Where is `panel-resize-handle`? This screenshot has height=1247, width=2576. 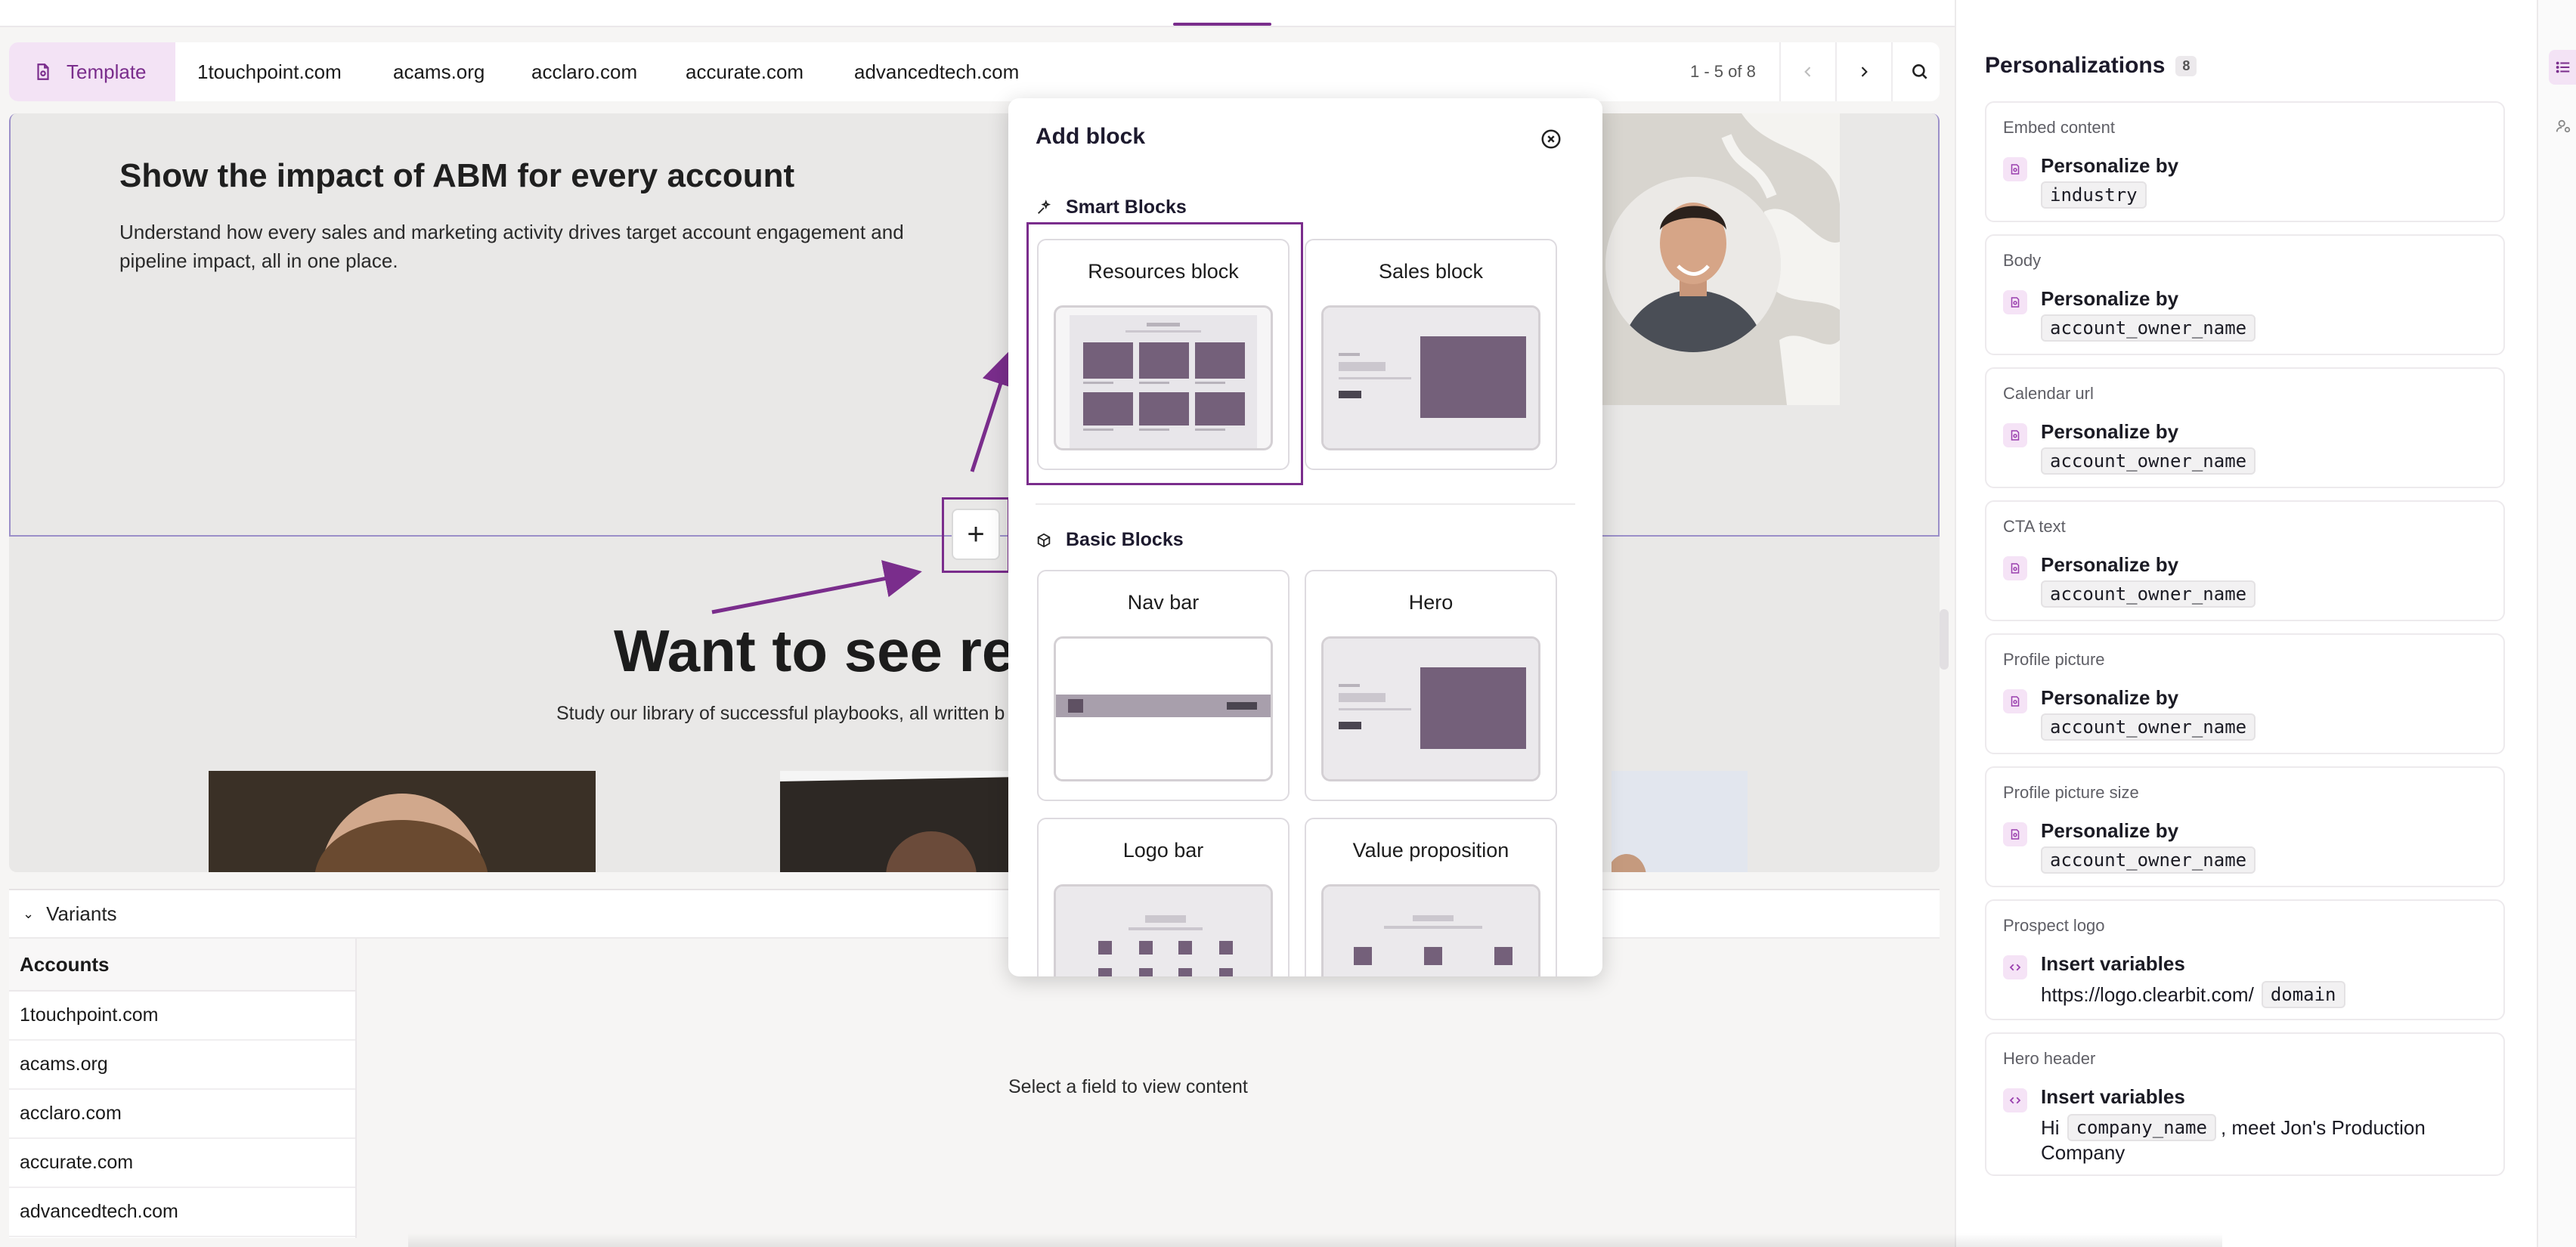
panel-resize-handle is located at coordinates (1944, 639).